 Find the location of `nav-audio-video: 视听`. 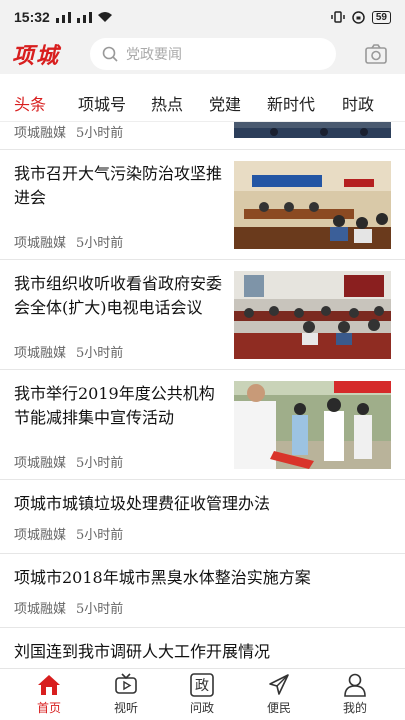

nav-audio-video: 视听 is located at coordinates (126, 694).